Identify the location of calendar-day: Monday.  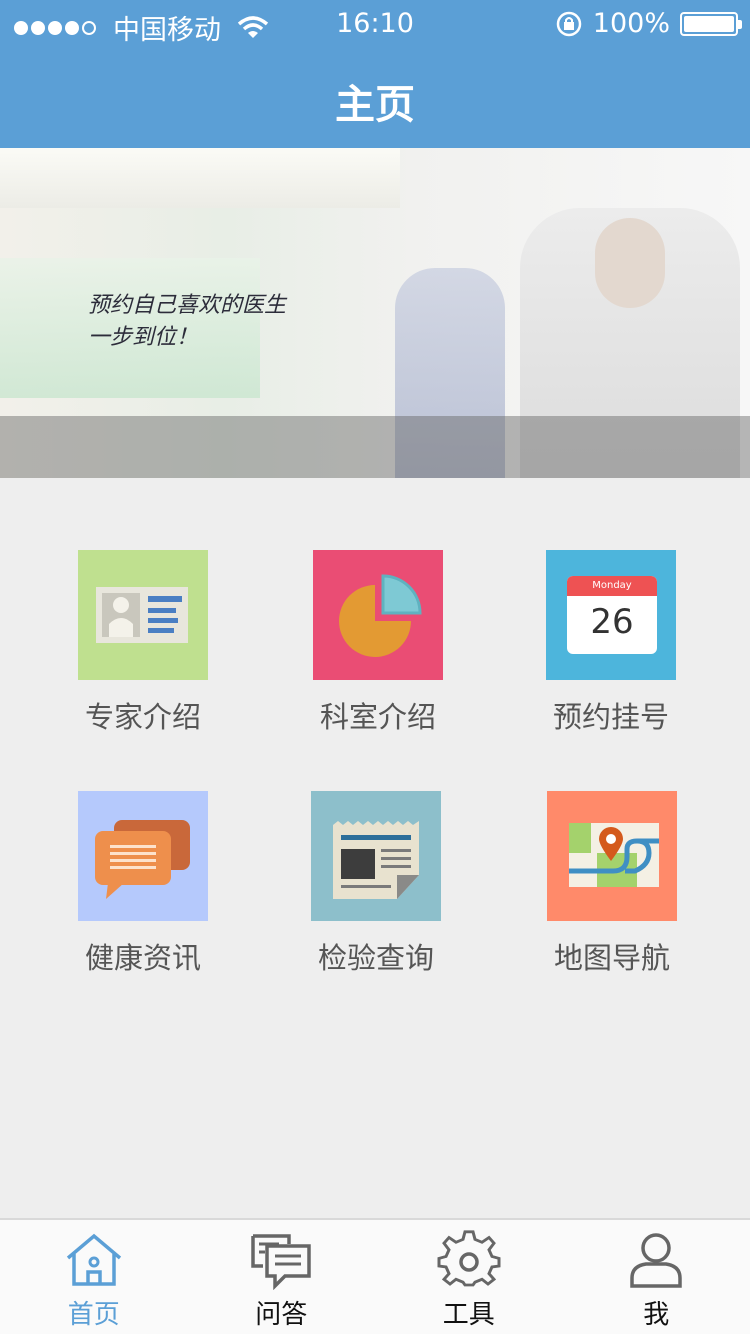
(612, 586).